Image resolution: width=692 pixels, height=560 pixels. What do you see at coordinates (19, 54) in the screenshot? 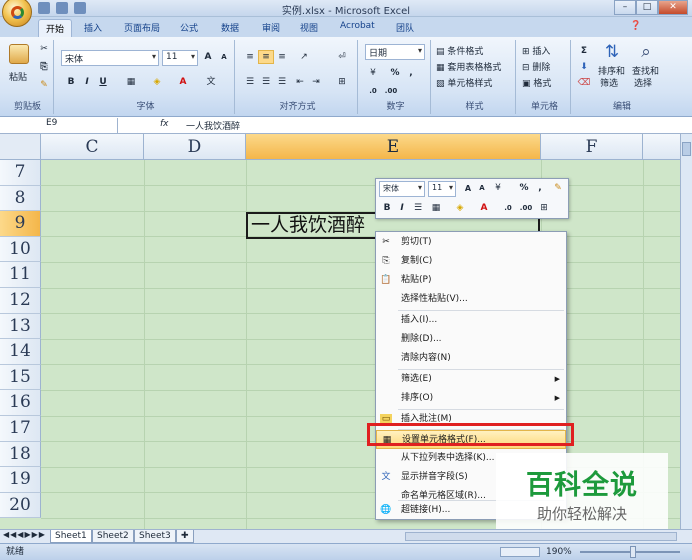
I see `paste-icon` at bounding box center [19, 54].